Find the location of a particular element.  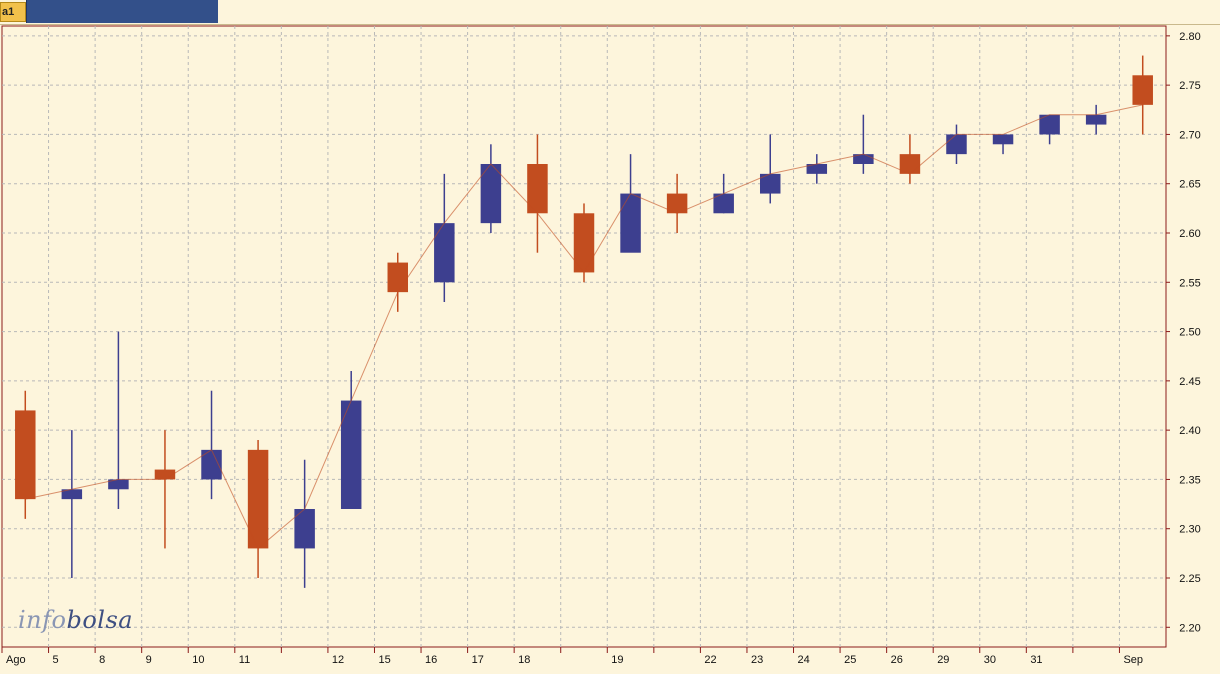

x-tick-label: 26 is located at coordinates (897, 660).